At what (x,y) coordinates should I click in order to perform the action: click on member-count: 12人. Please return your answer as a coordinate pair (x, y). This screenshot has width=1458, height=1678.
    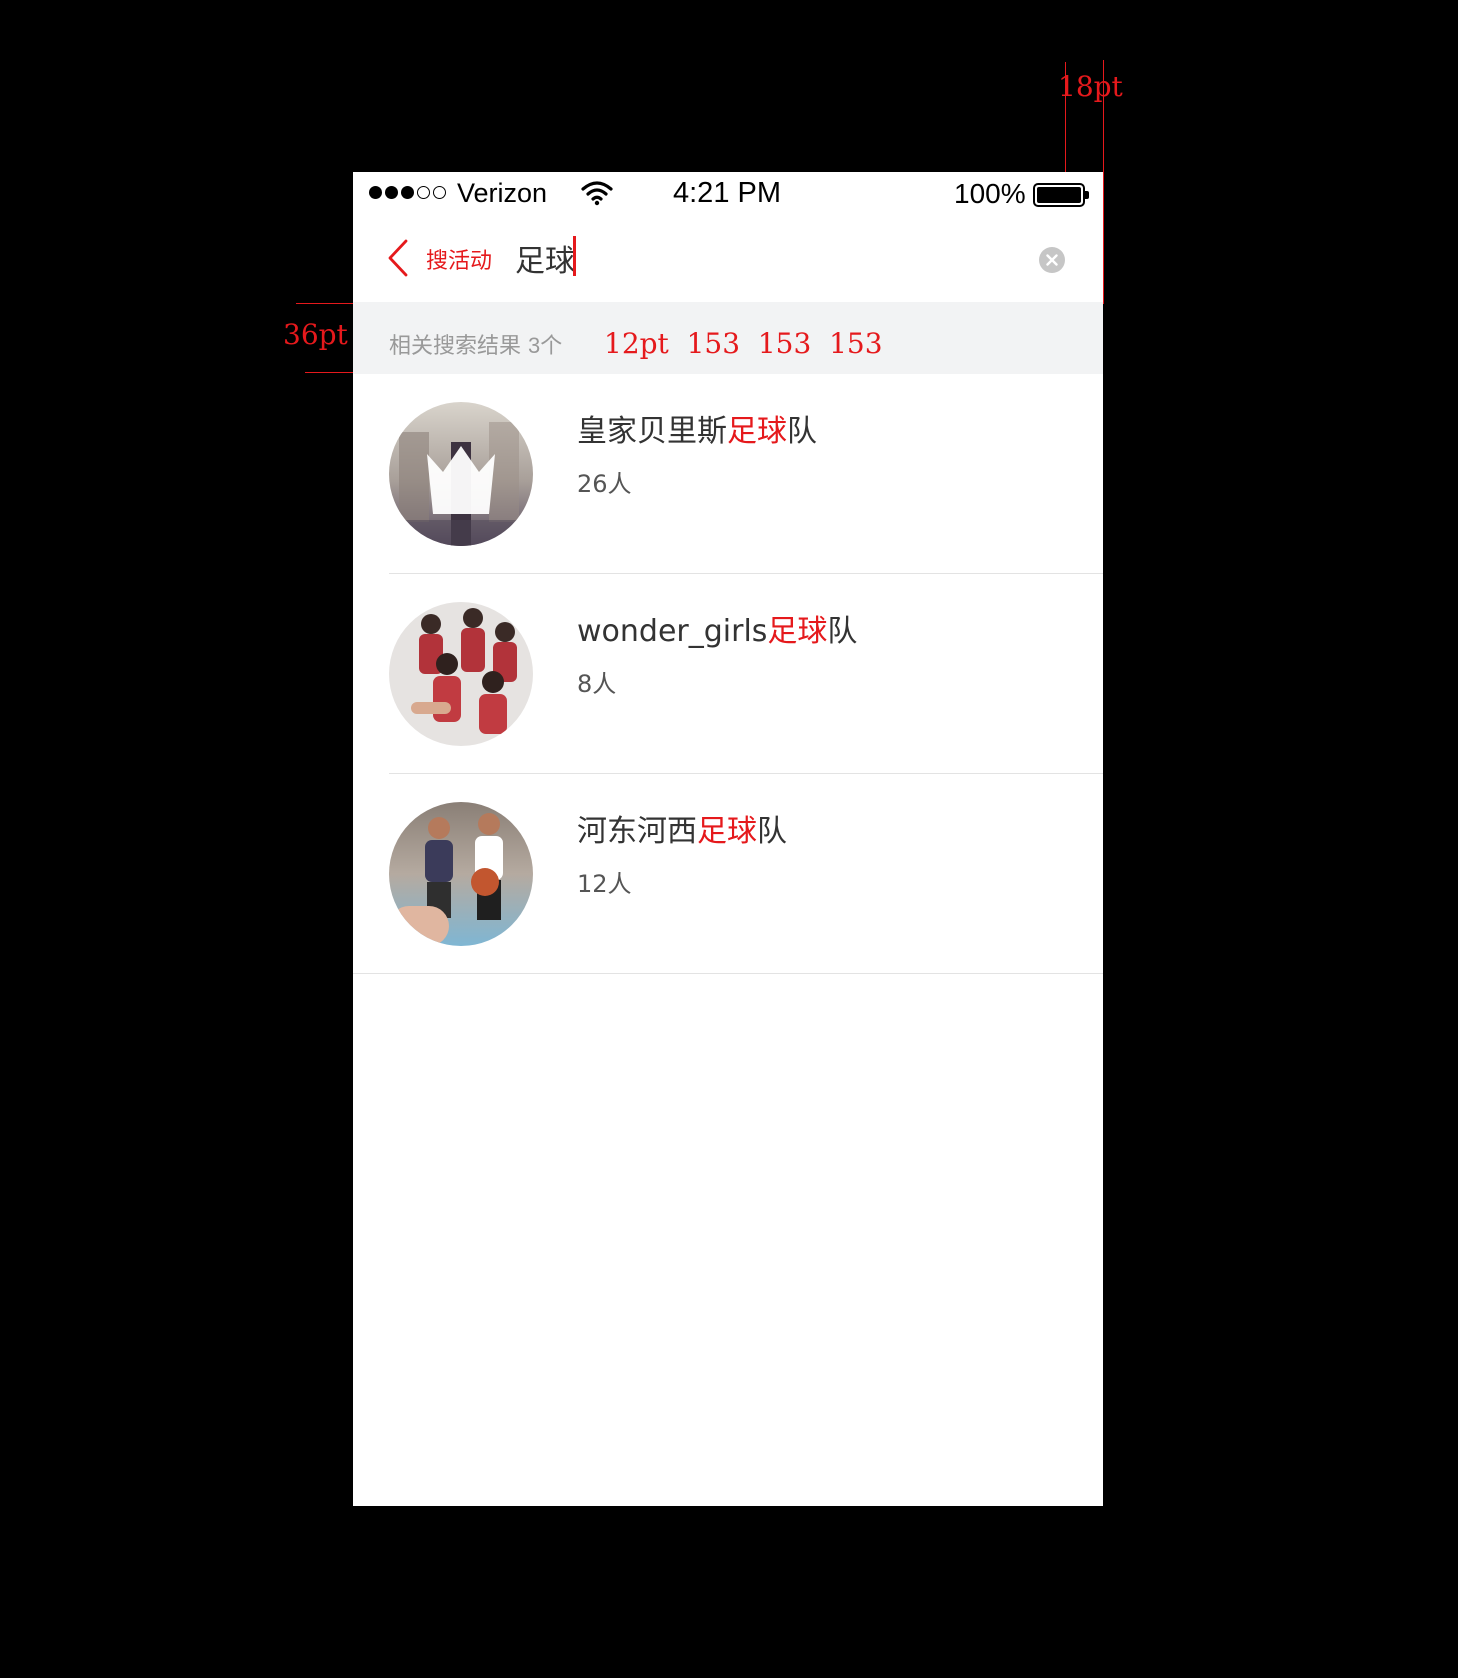
    Looking at the image, I should click on (604, 884).